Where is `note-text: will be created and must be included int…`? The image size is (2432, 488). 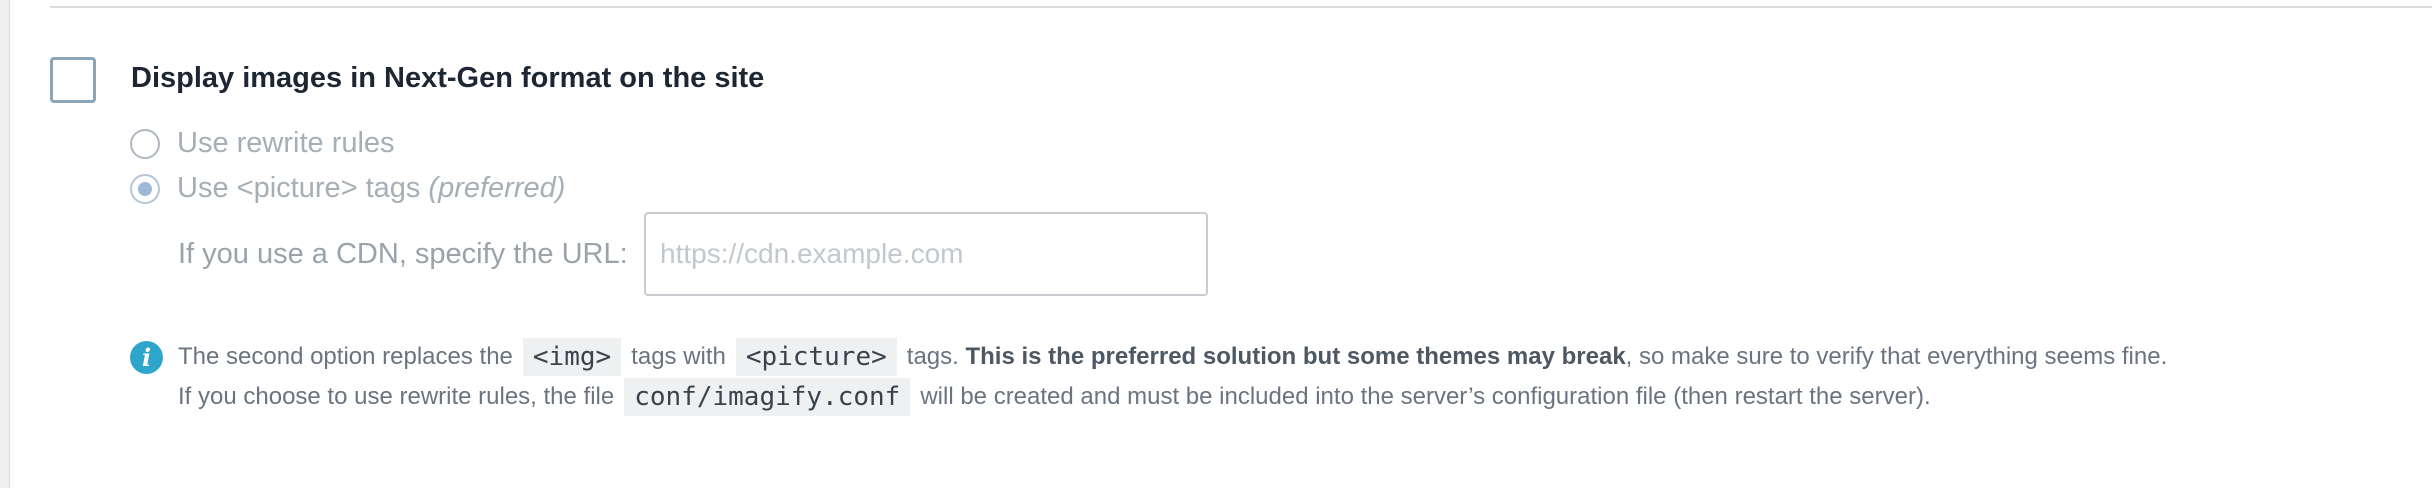 note-text: will be created and must be included int… is located at coordinates (1425, 396).